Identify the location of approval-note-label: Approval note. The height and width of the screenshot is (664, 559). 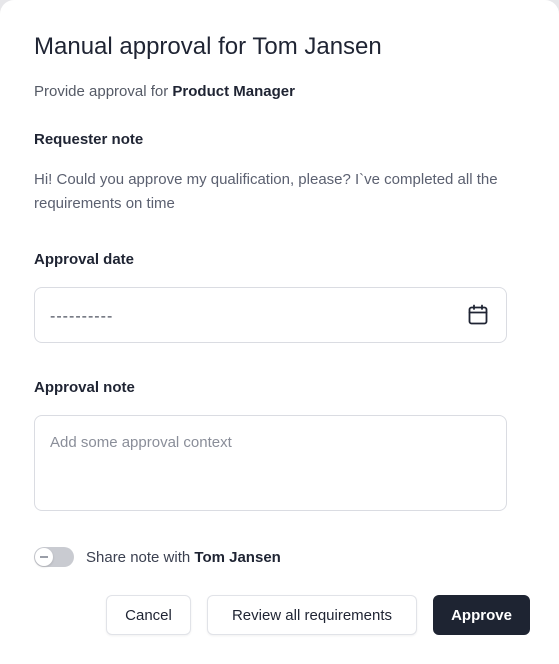
(84, 387).